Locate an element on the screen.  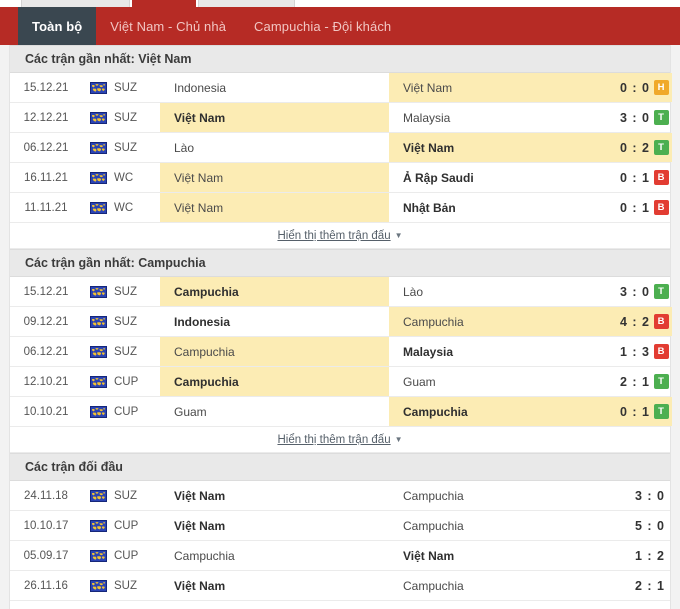
table-row: 10.10.21 CUP Guam Campuchia 0 : 1T is located at coordinates (341, 412).